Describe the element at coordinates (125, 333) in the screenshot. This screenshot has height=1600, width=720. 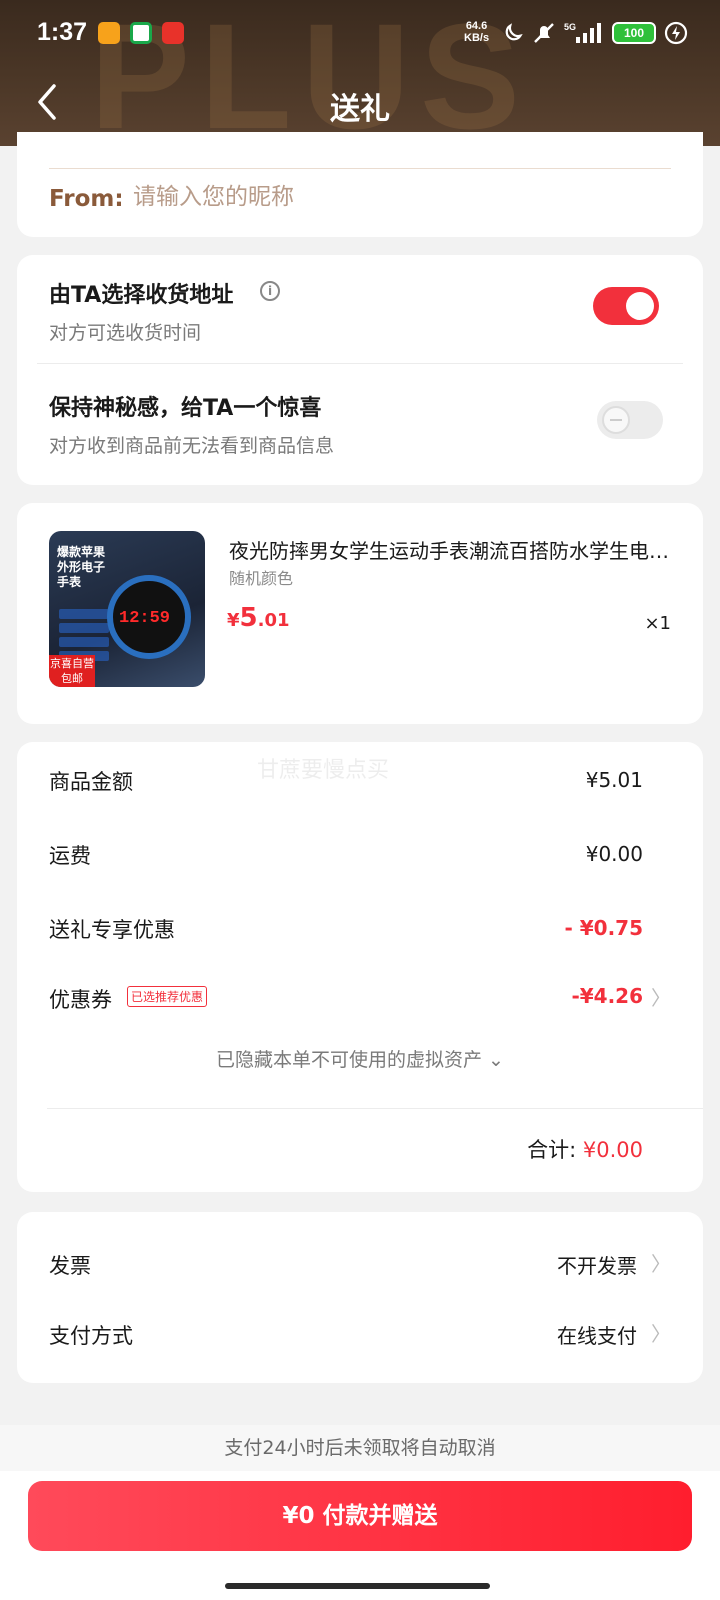
I see `address-option-subtitle: 对方可选收货时间` at that location.